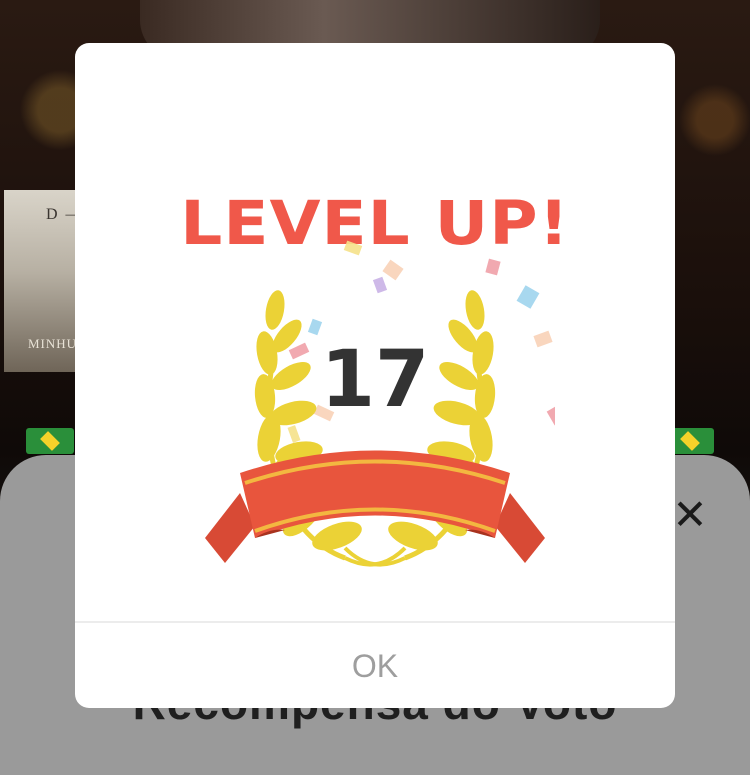 The width and height of the screenshot is (750, 775). What do you see at coordinates (375, 506) in the screenshot?
I see `ribbon-icon` at bounding box center [375, 506].